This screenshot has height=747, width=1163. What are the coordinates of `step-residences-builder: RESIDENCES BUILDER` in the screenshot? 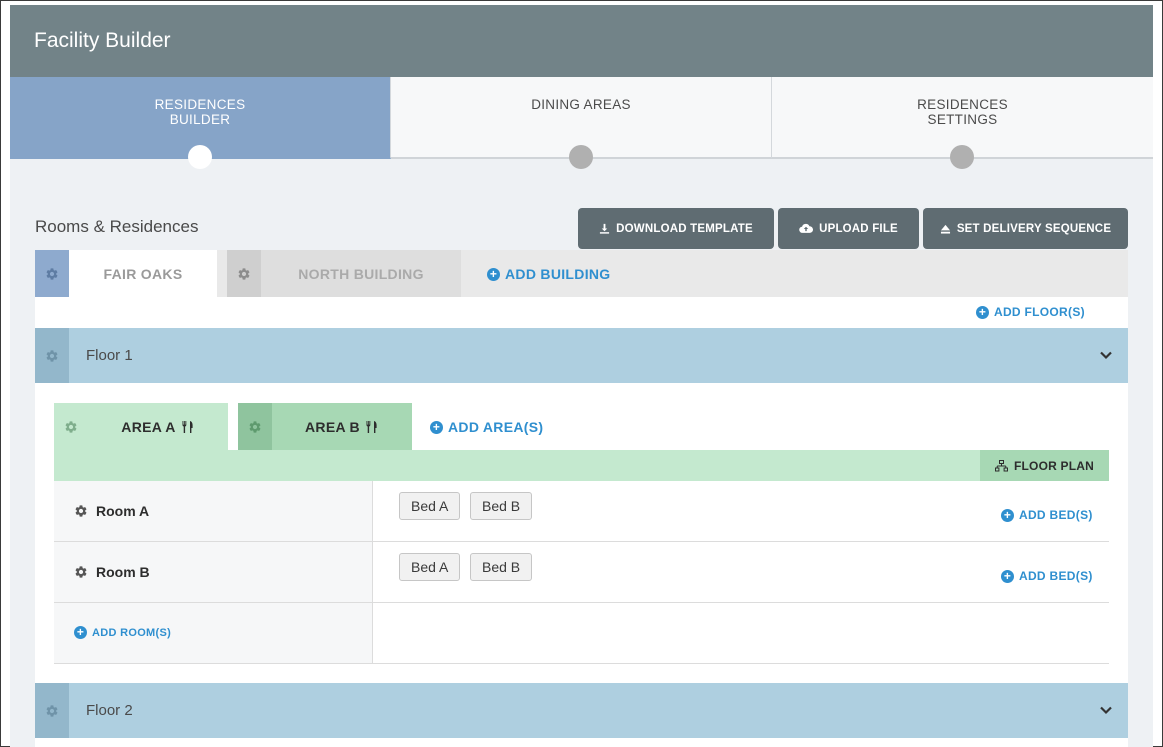 It's located at (200, 123).